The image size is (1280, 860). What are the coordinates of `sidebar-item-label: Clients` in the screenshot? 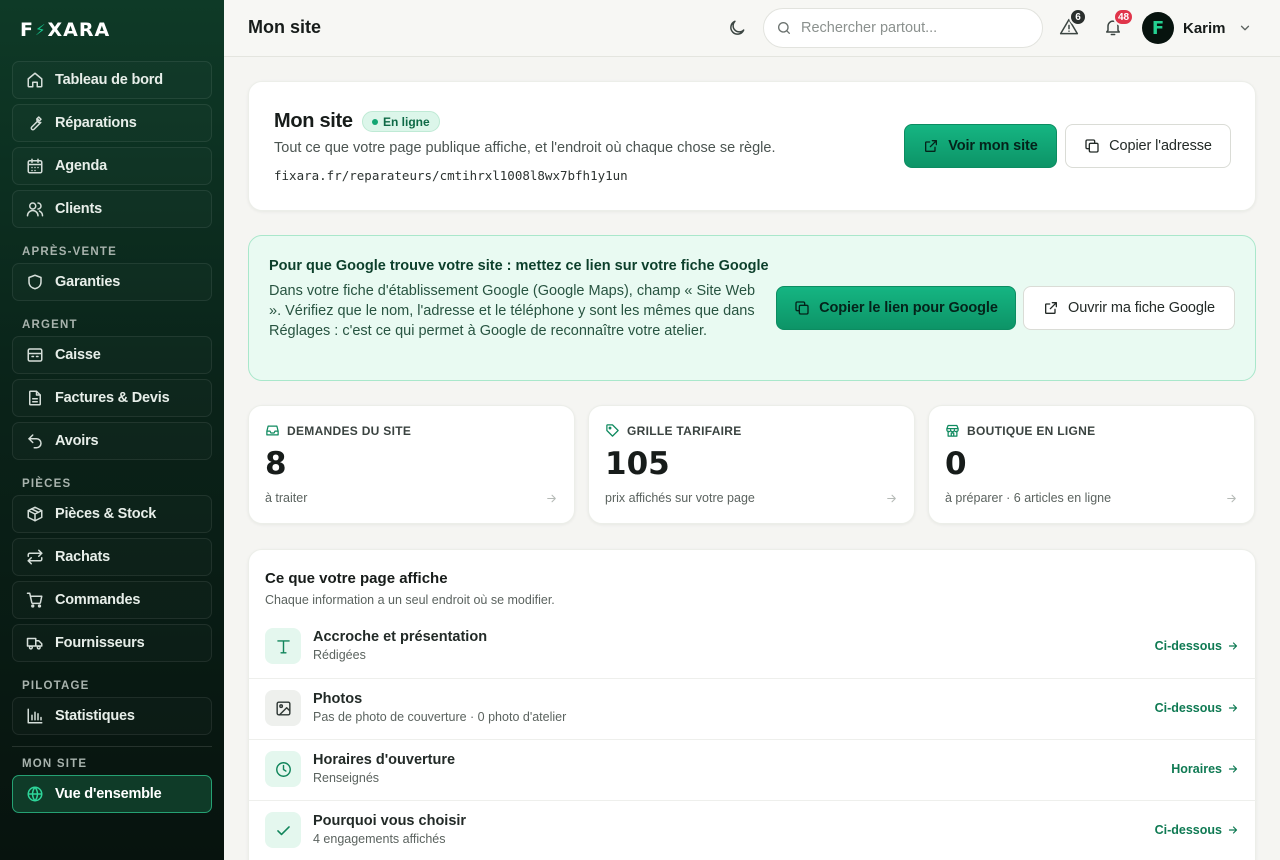 It's located at (78, 209).